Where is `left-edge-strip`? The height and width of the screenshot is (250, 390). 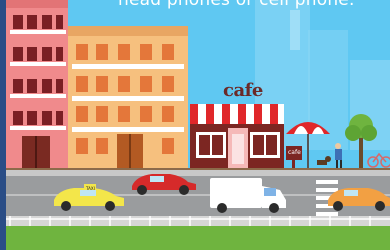 left-edge-strip is located at coordinates (3, 125).